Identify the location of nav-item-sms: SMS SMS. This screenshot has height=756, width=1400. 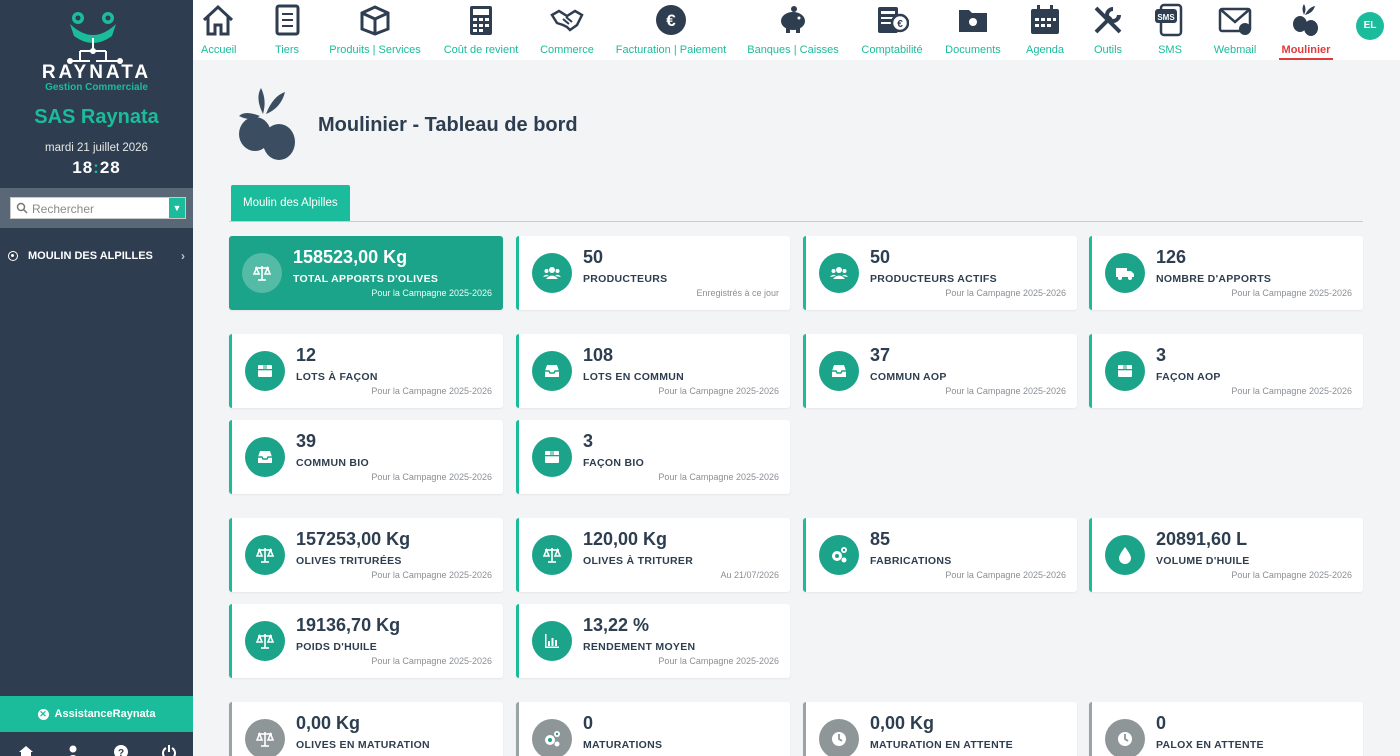
(1170, 30).